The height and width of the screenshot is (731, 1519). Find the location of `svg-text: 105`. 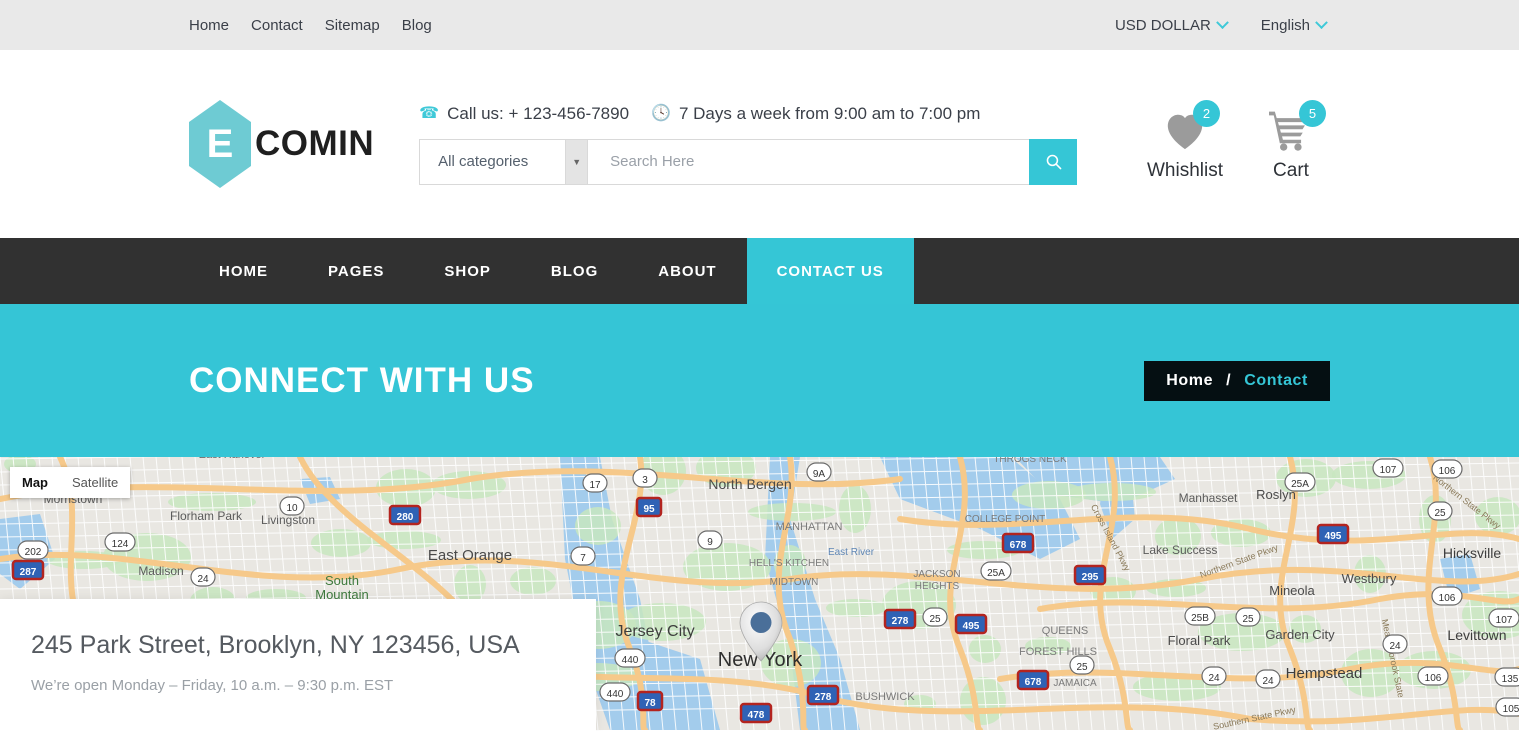

svg-text: 105 is located at coordinates (1511, 709).